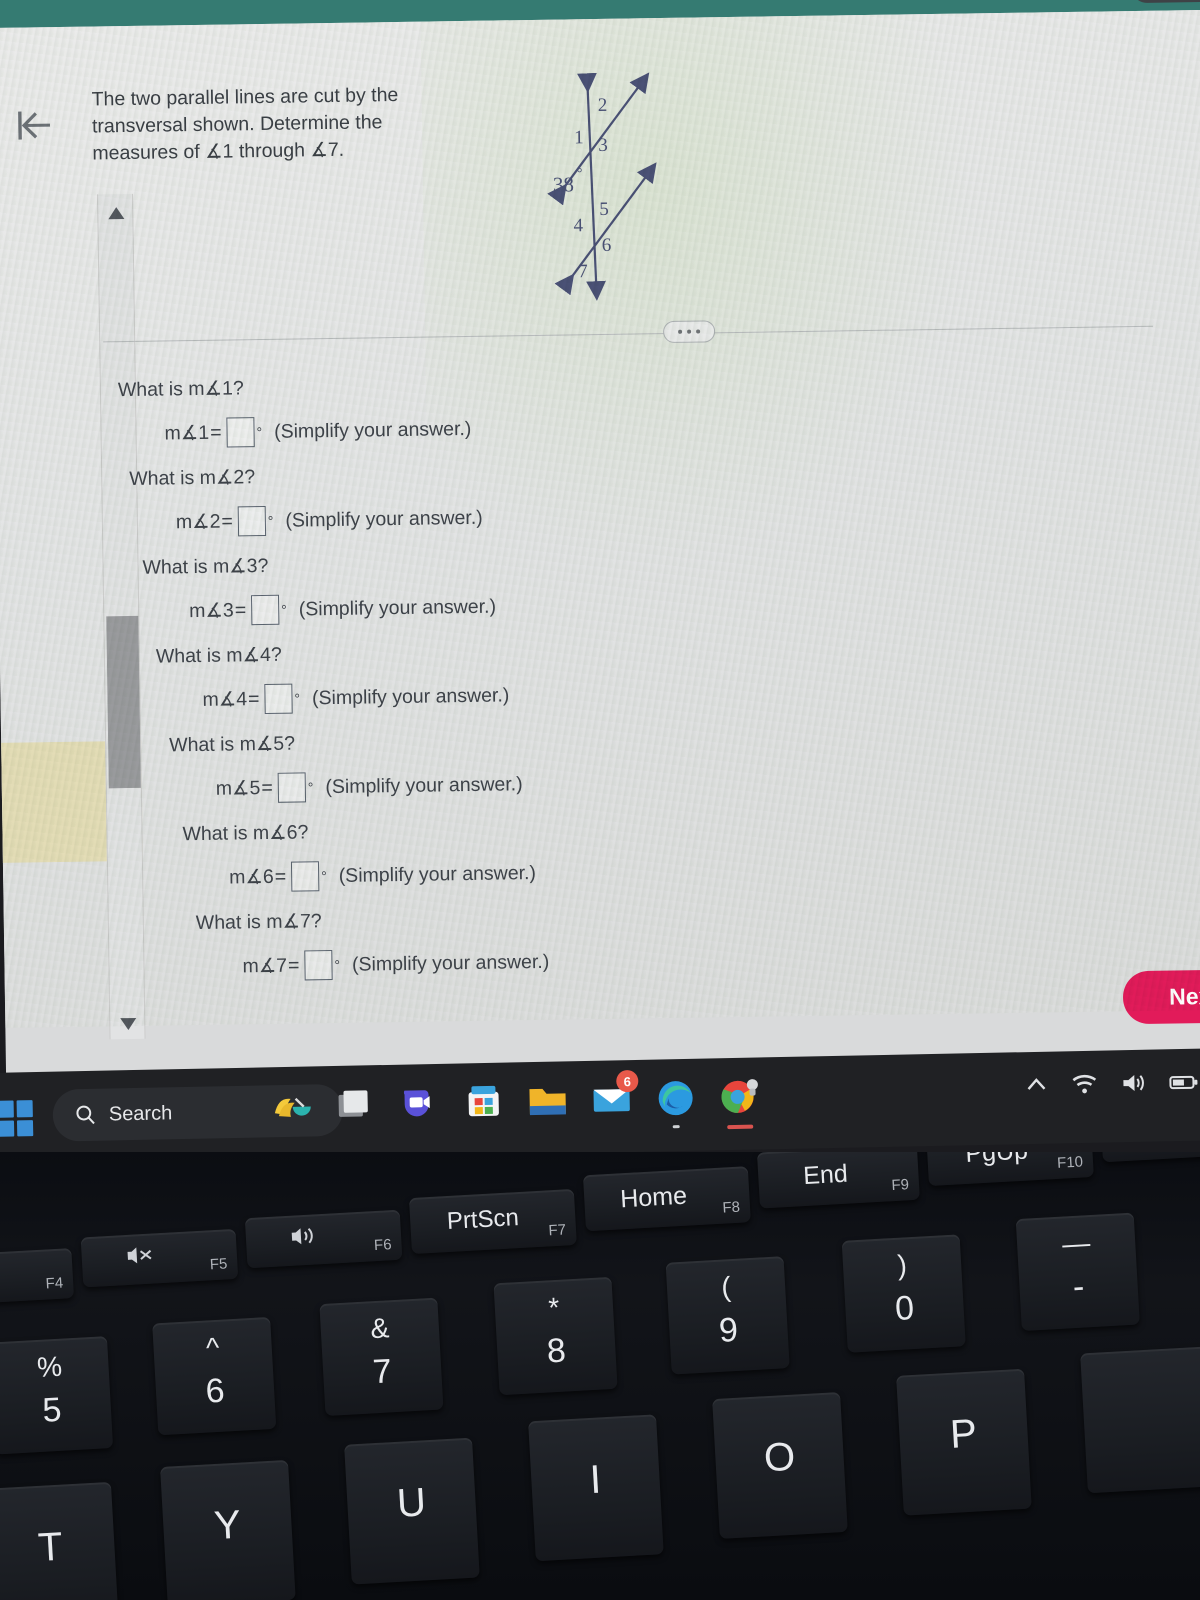  I want to click on key-fn-label: F5, so click(218, 1264).